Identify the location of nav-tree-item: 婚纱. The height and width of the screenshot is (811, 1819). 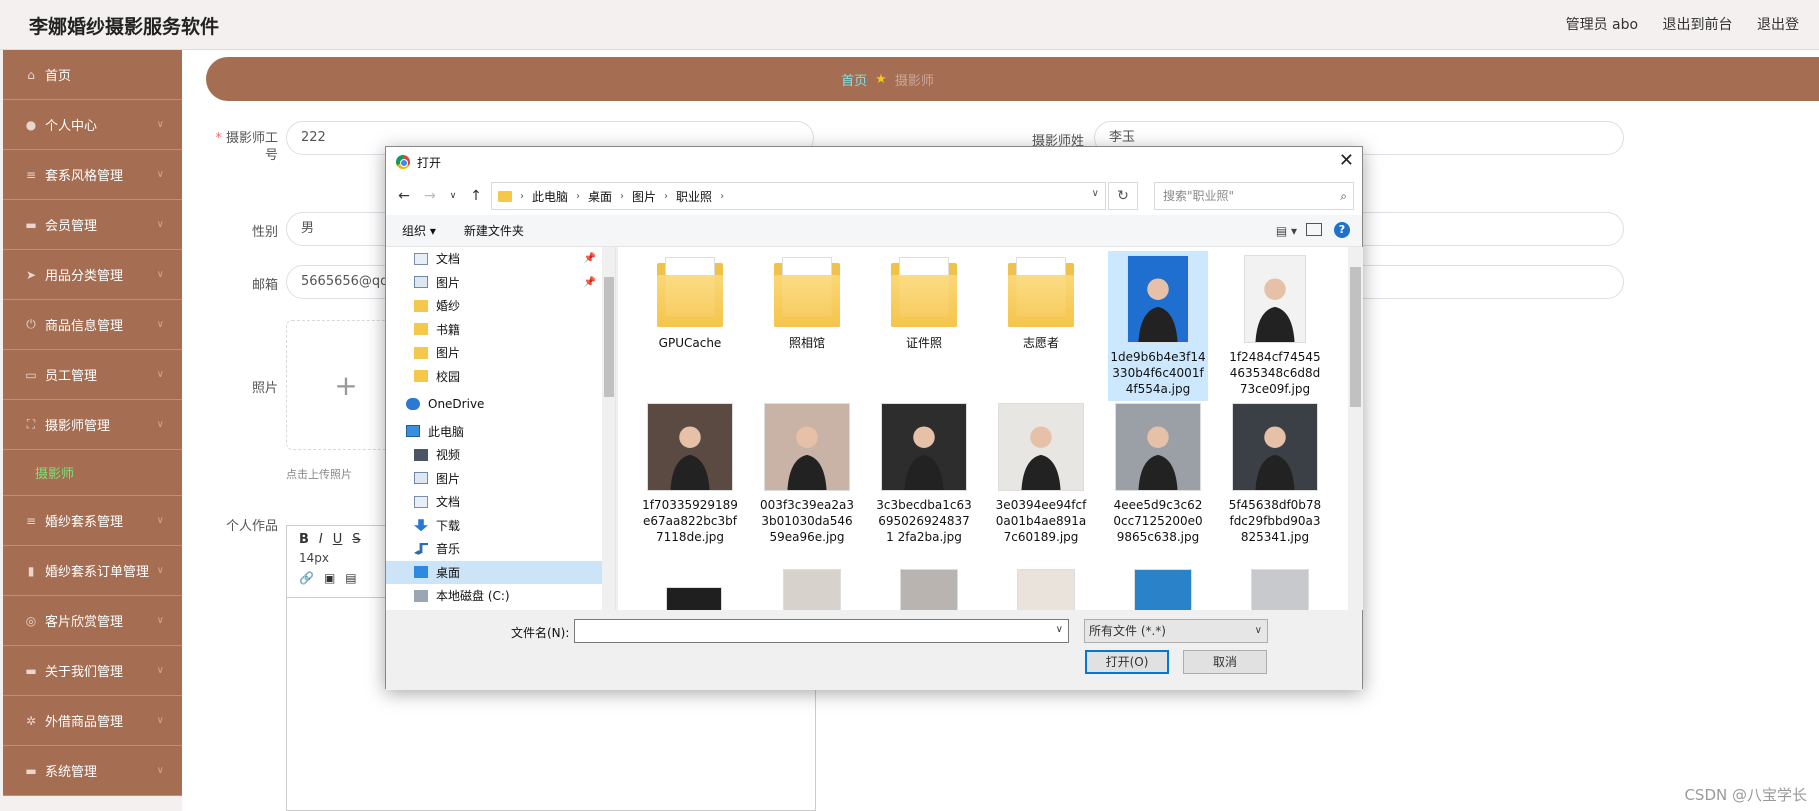
(494, 306).